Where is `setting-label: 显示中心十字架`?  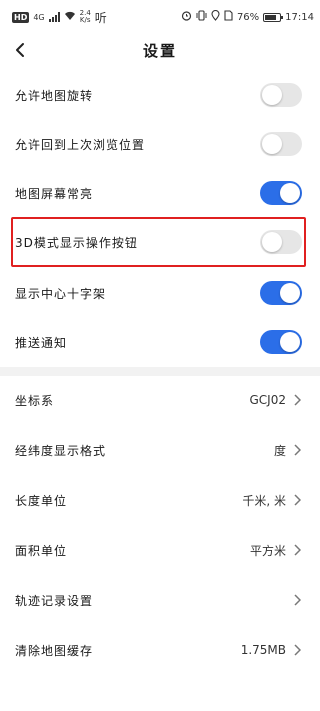
setting-label: 显示中心十字架 is located at coordinates (61, 293).